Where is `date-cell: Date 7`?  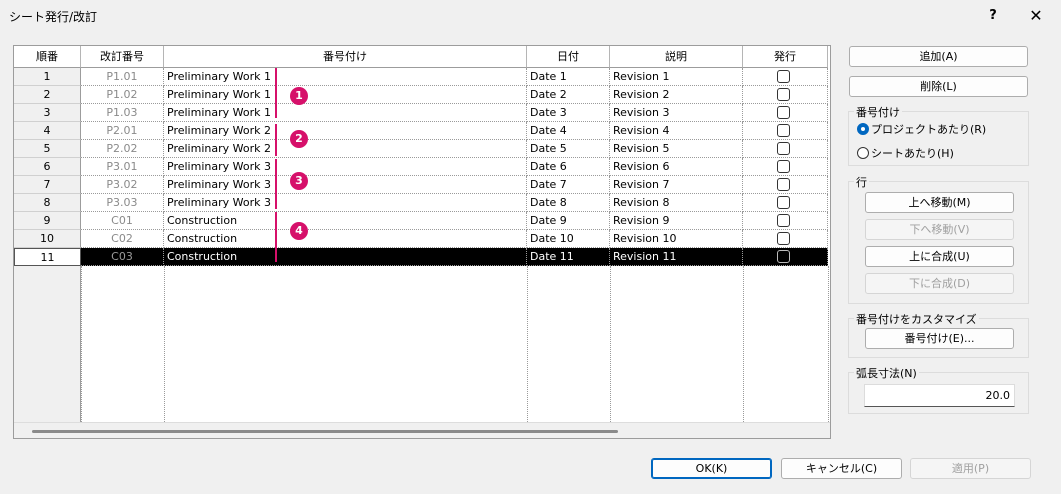
date-cell: Date 7 is located at coordinates (568, 185).